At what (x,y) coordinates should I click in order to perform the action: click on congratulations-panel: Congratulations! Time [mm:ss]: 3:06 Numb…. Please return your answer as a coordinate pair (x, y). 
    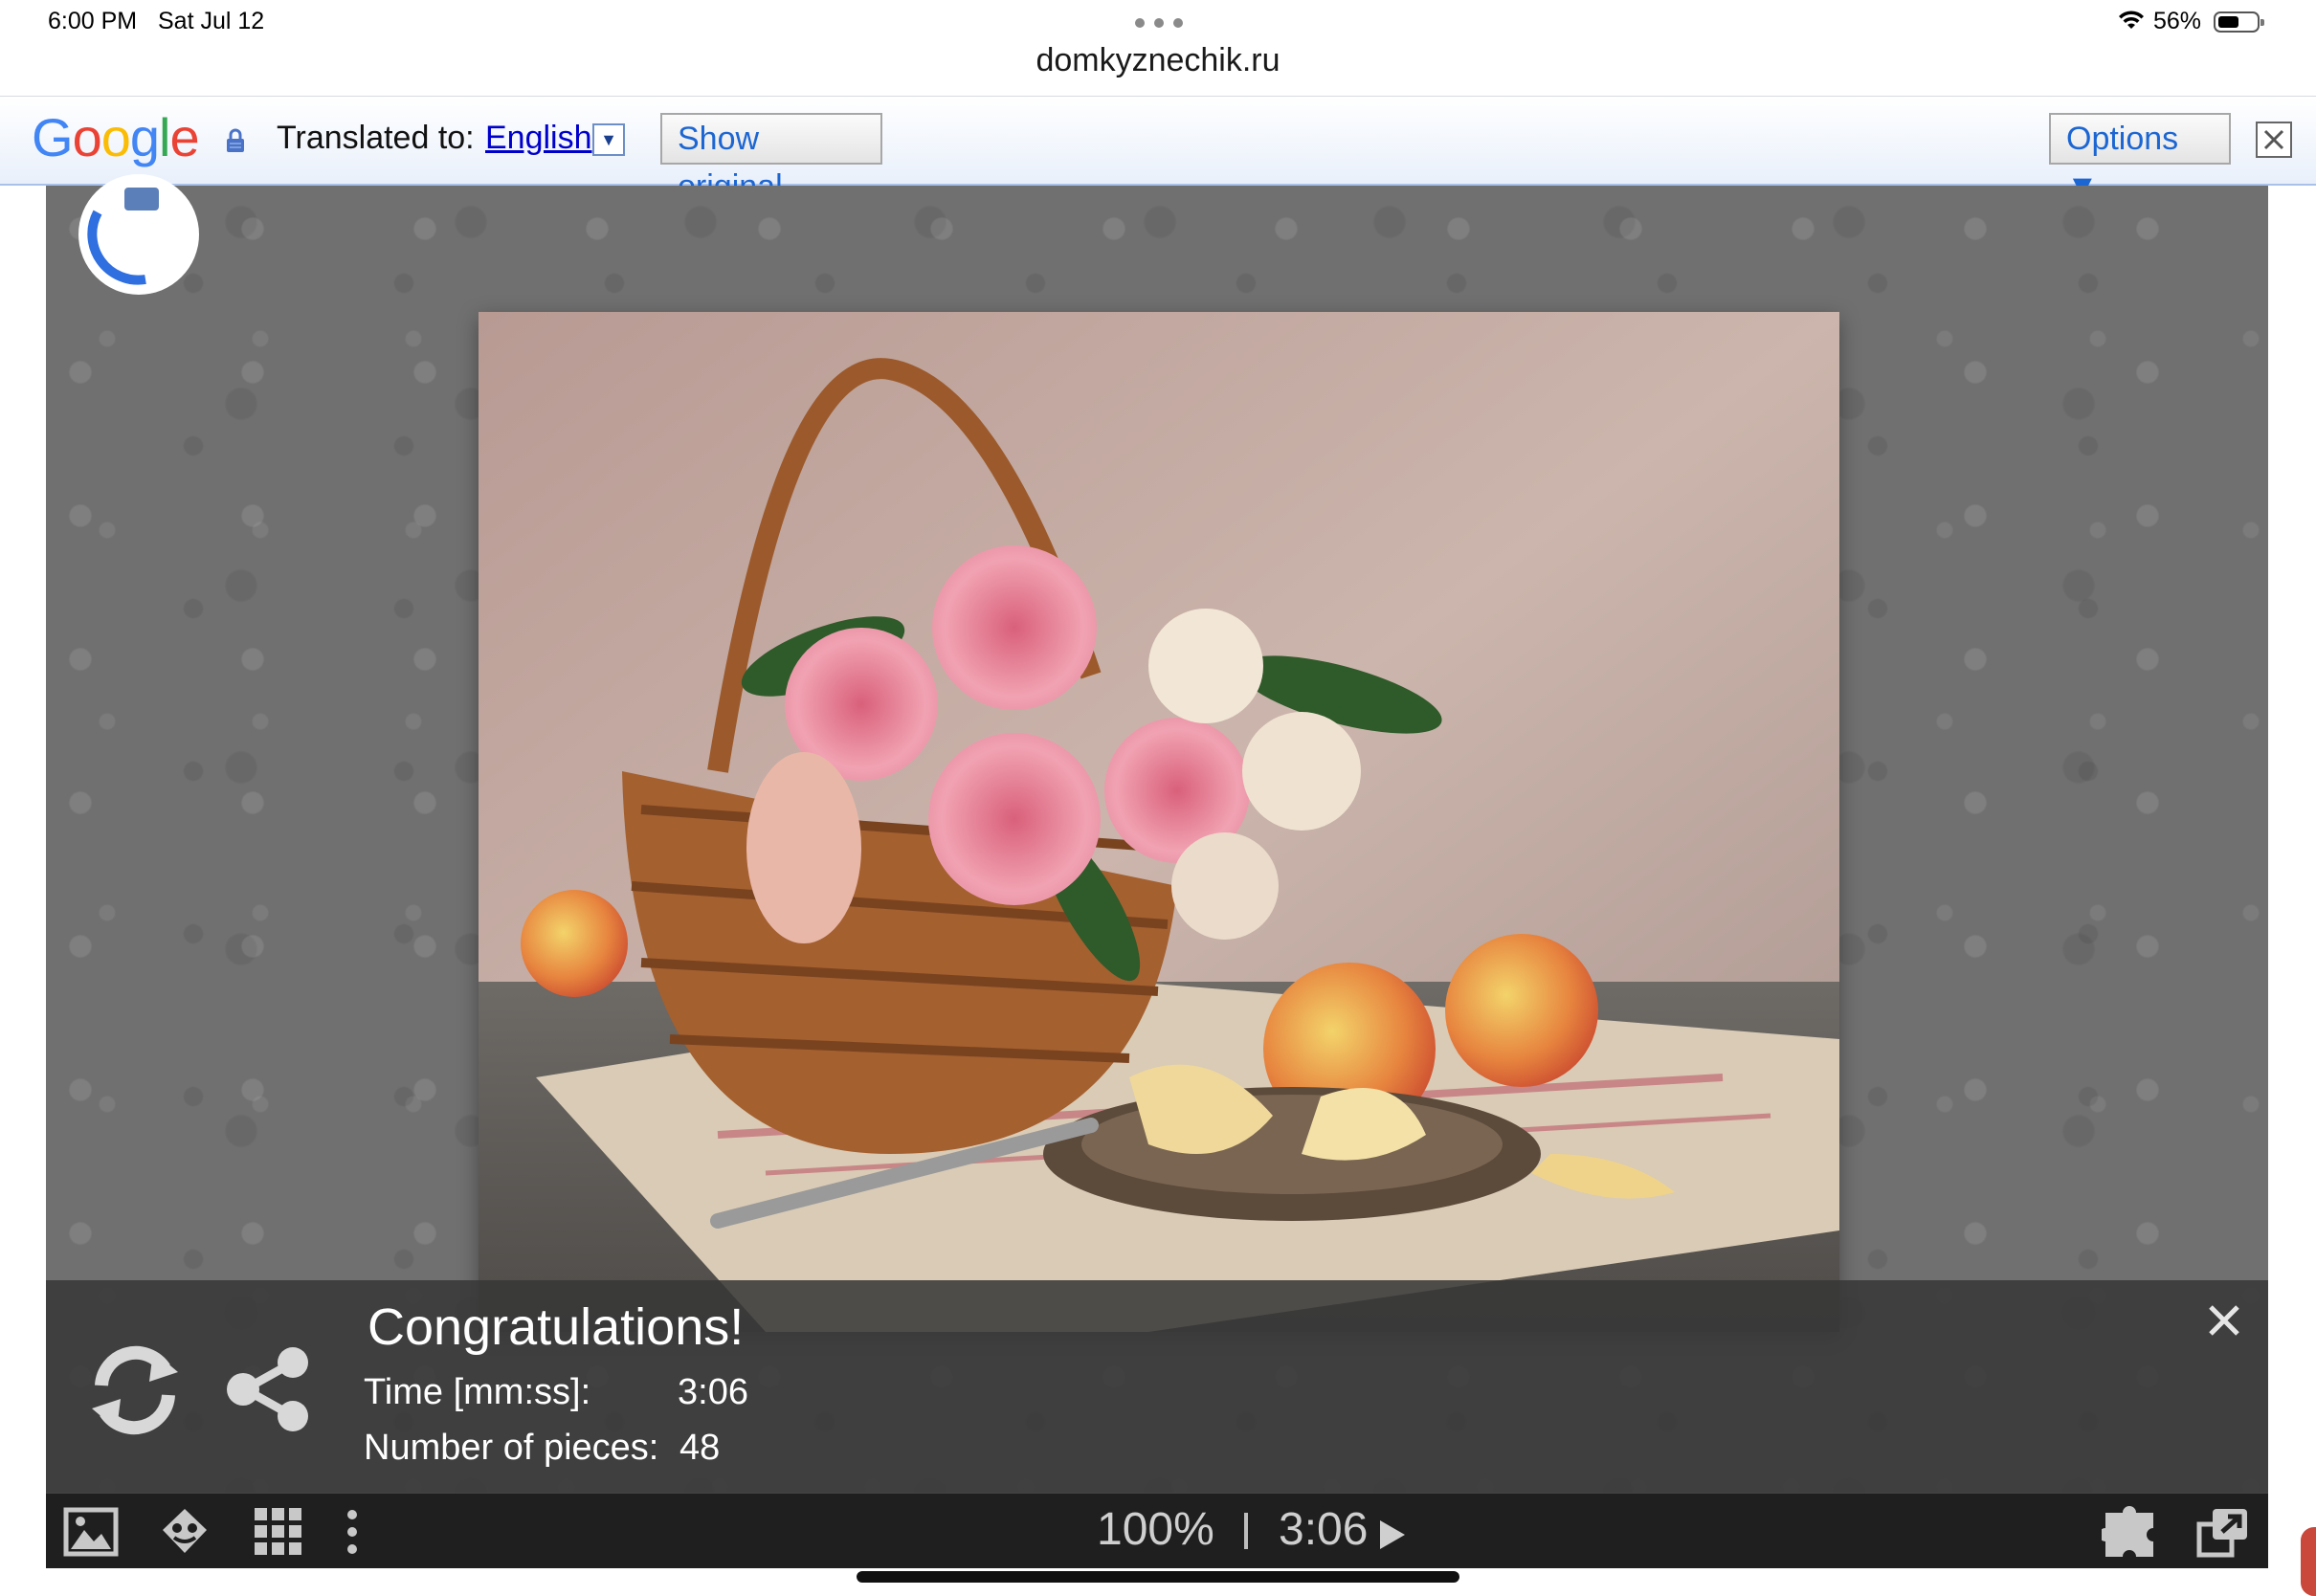
    Looking at the image, I should click on (1157, 1387).